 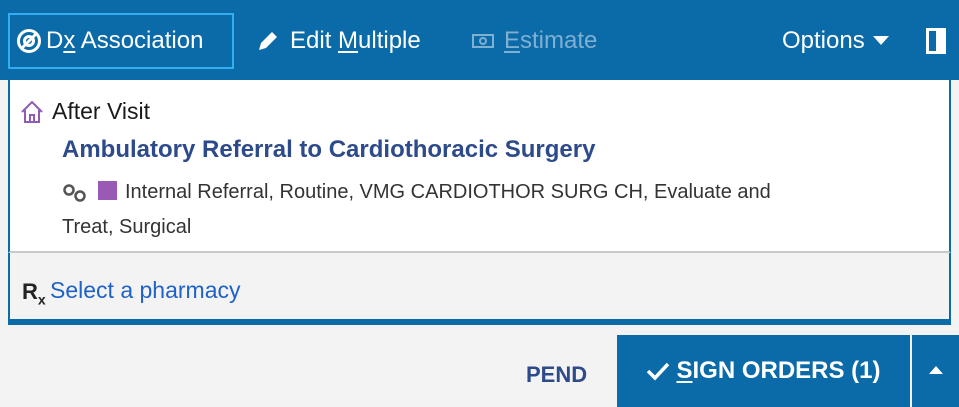 What do you see at coordinates (551, 40) in the screenshot?
I see `estimate-label: Estimate` at bounding box center [551, 40].